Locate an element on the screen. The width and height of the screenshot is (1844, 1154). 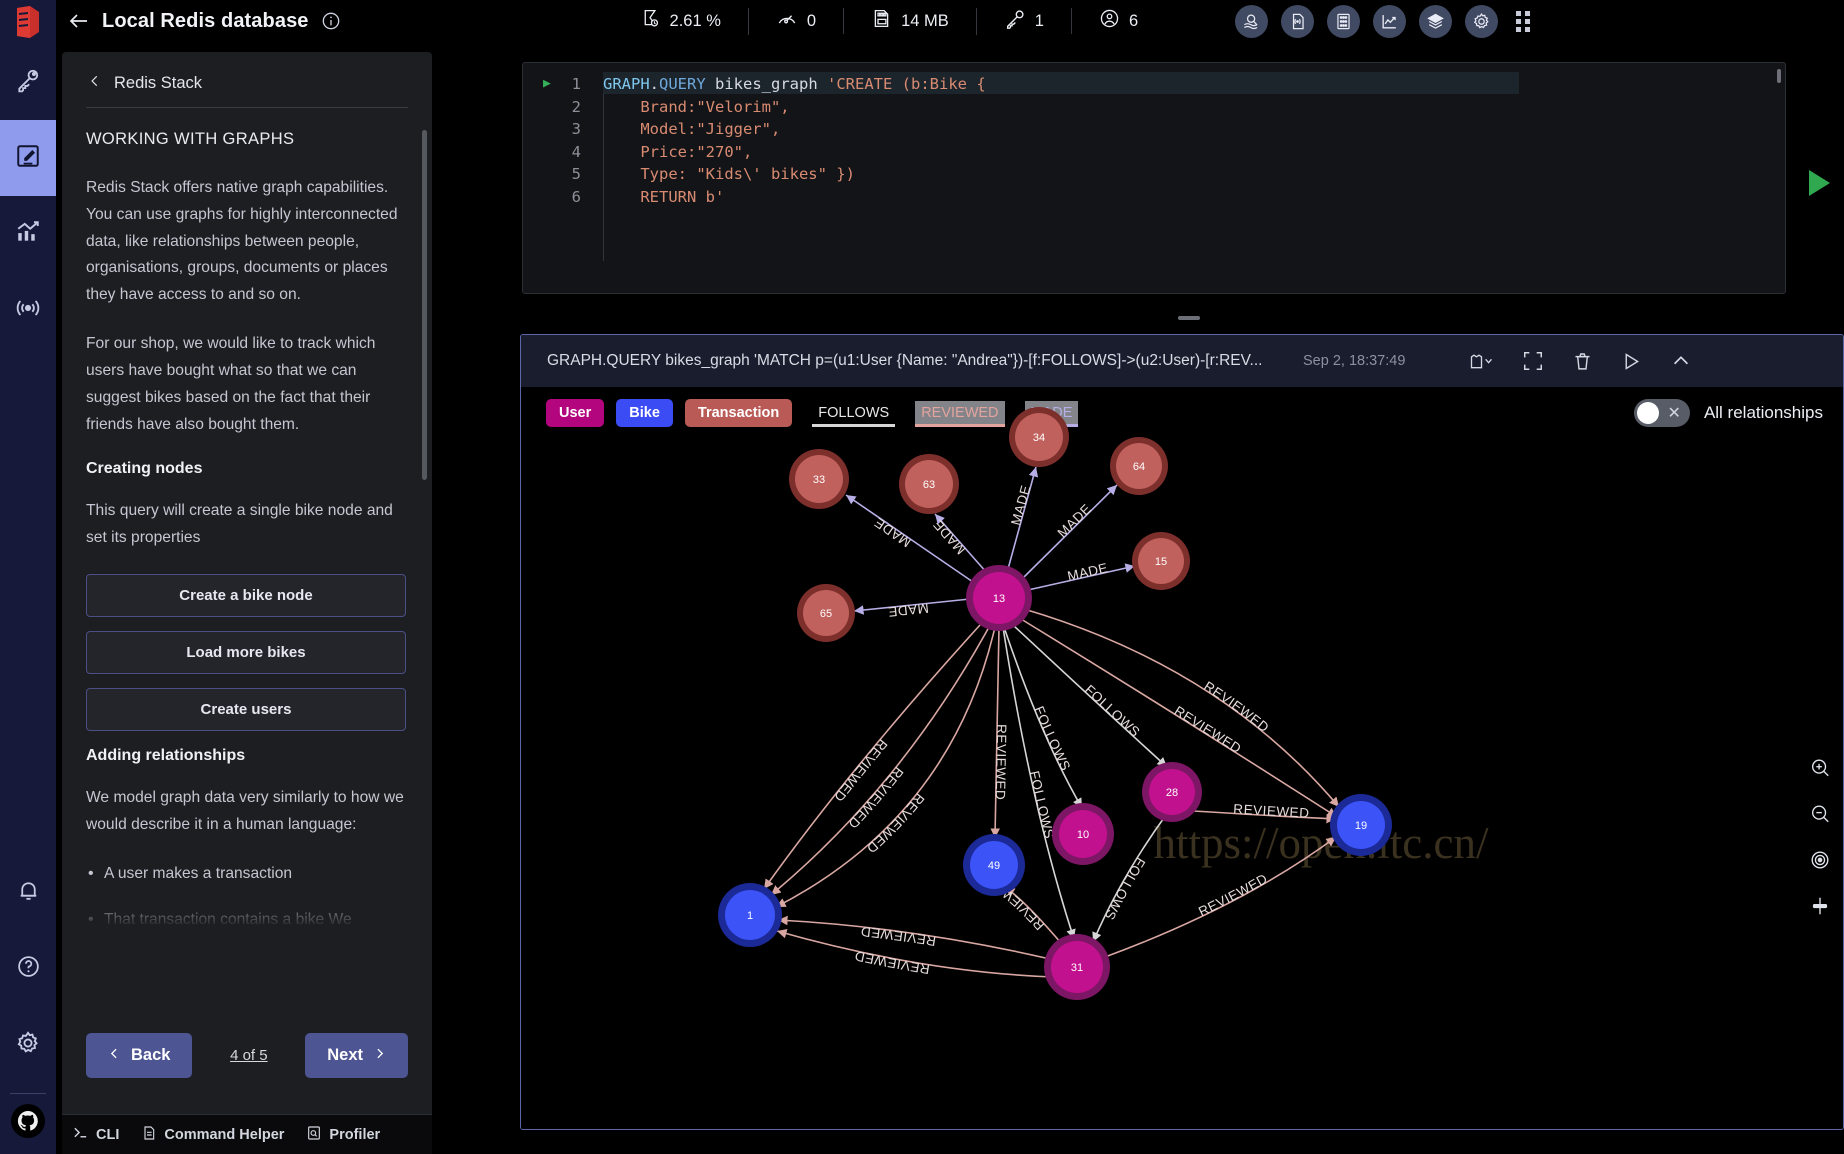
profiler-button: Profiler is located at coordinates (343, 1135).